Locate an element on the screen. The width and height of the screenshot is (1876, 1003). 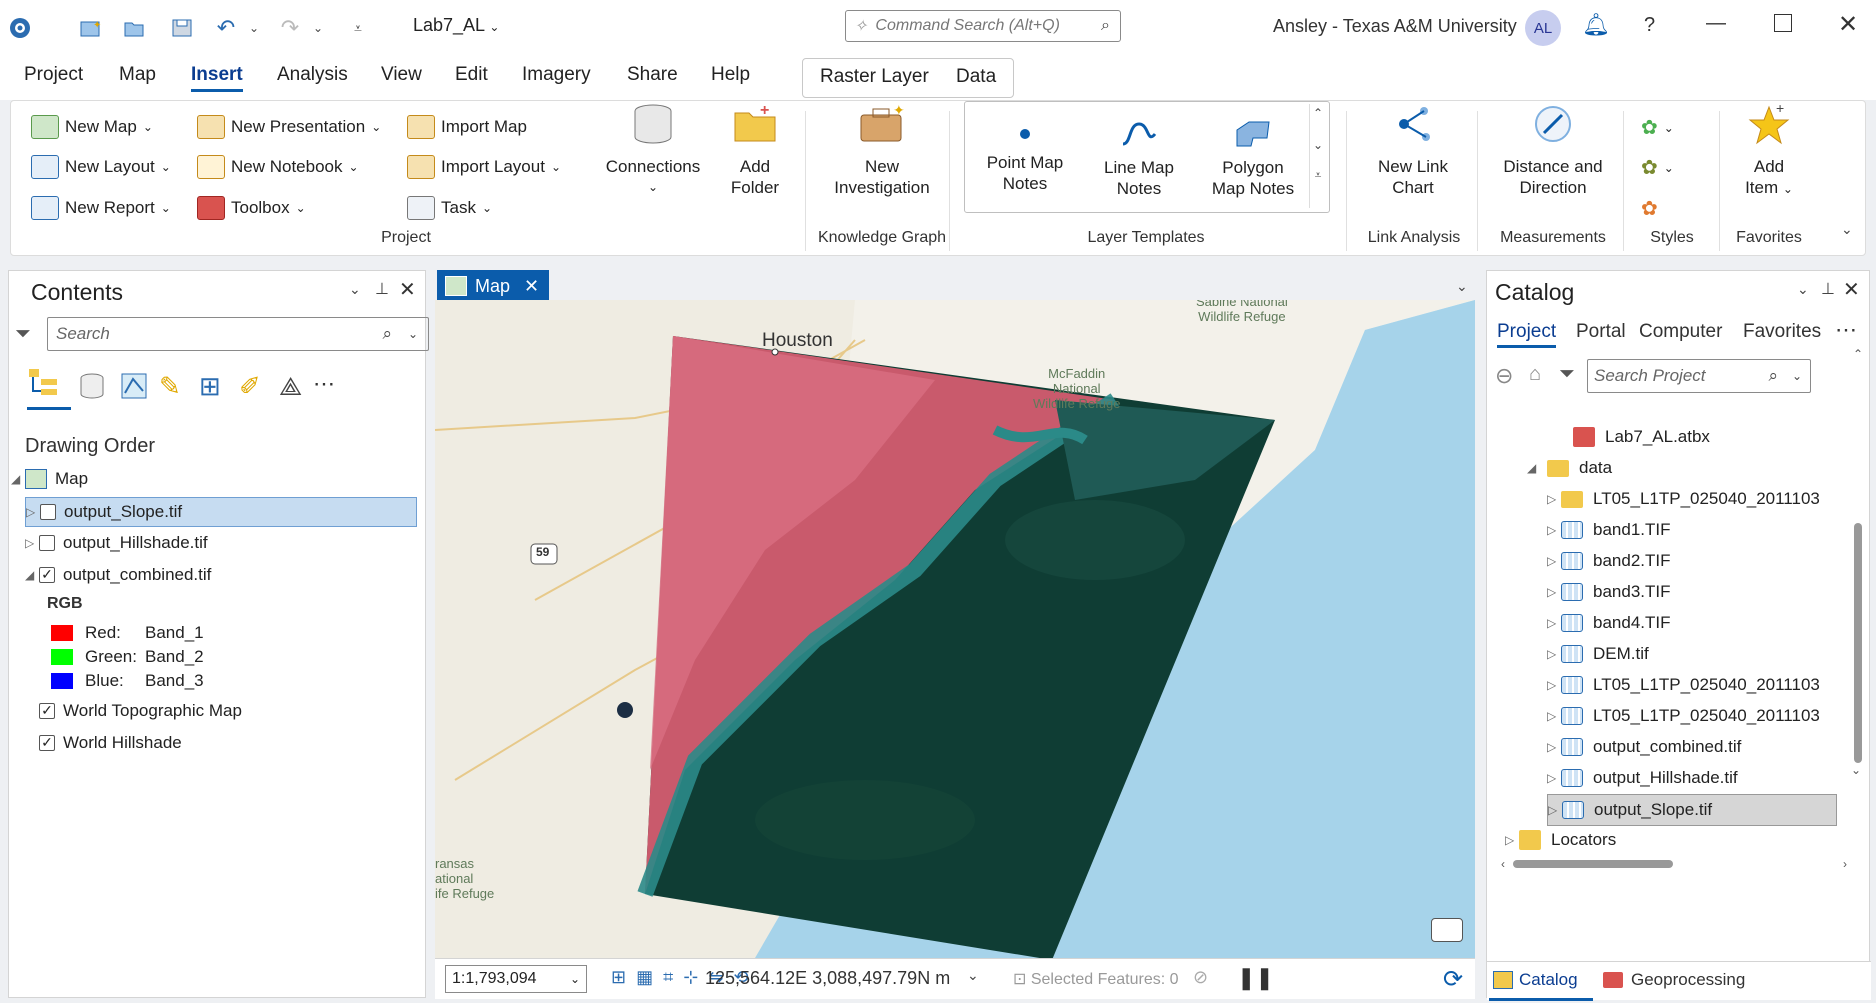
import-layout-button: Import Layout ⌄ is located at coordinates (484, 167).